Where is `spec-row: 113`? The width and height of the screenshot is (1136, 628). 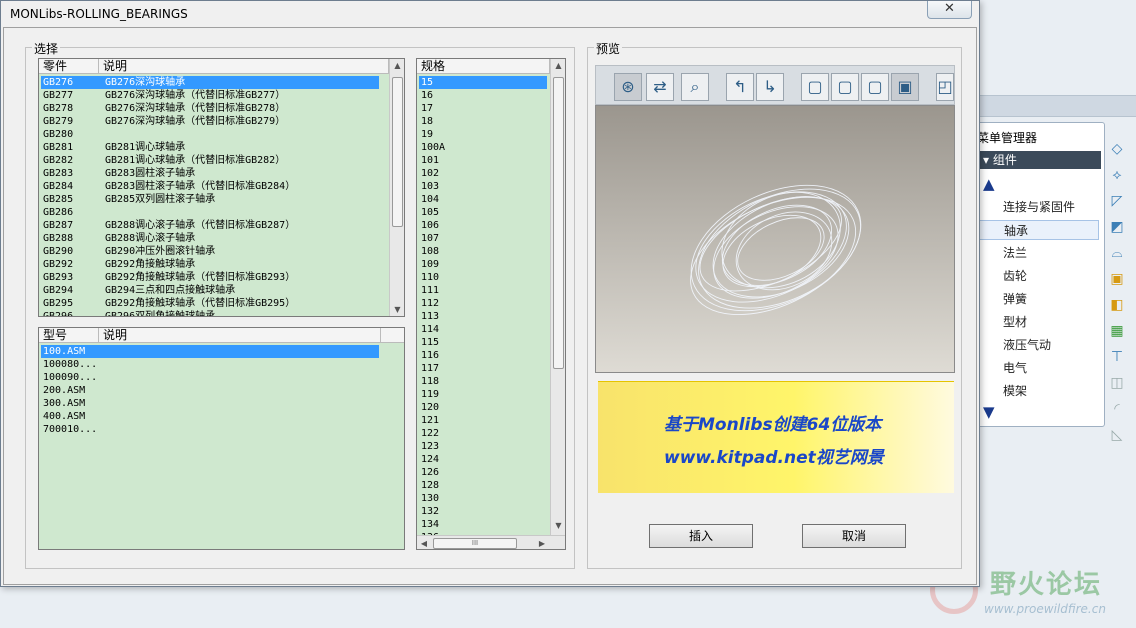
spec-row: 113 is located at coordinates (483, 316).